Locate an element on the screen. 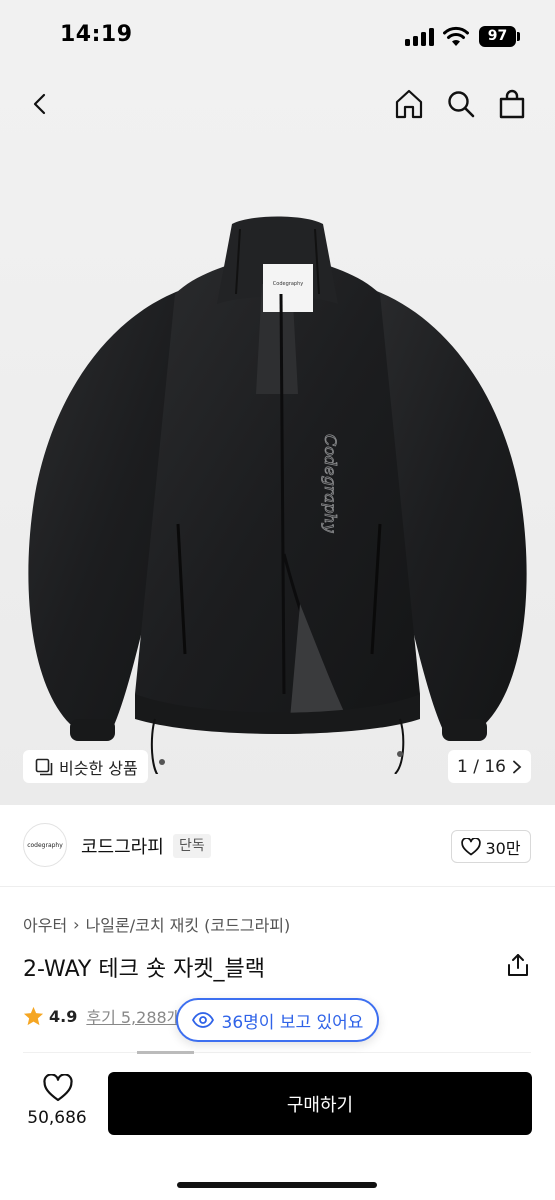 The image size is (555, 1200). brand-logo: codegraphy is located at coordinates (45, 845).